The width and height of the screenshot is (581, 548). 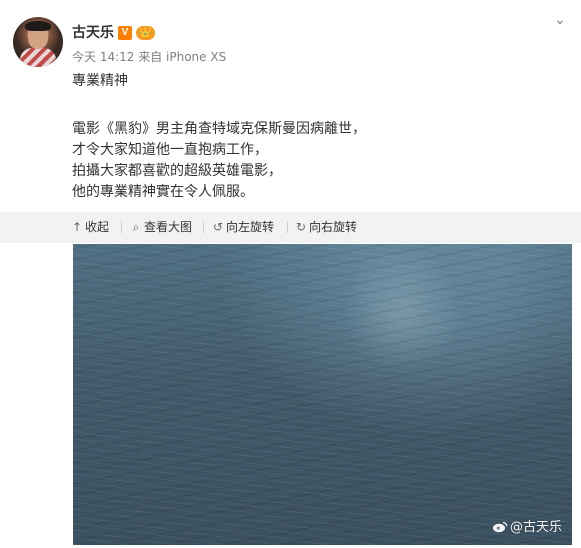 What do you see at coordinates (38, 26) in the screenshot?
I see `avatar-hair` at bounding box center [38, 26].